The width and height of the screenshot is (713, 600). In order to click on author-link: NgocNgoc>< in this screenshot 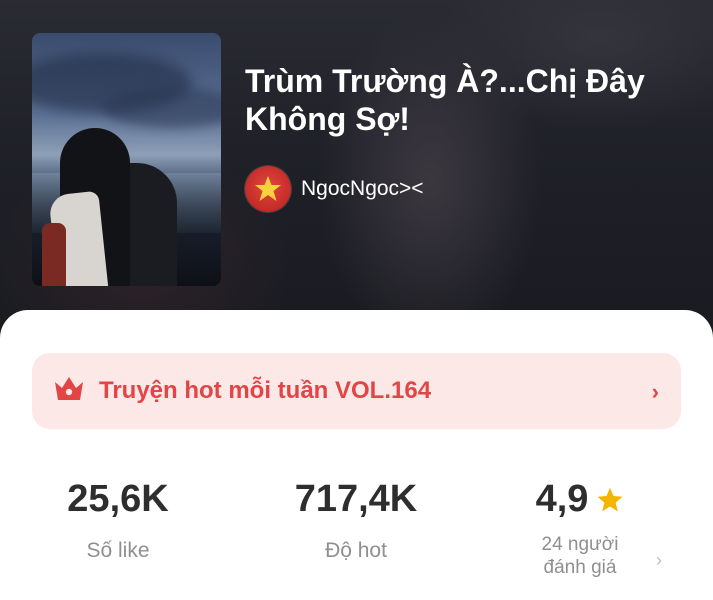, I will do `click(334, 189)`.